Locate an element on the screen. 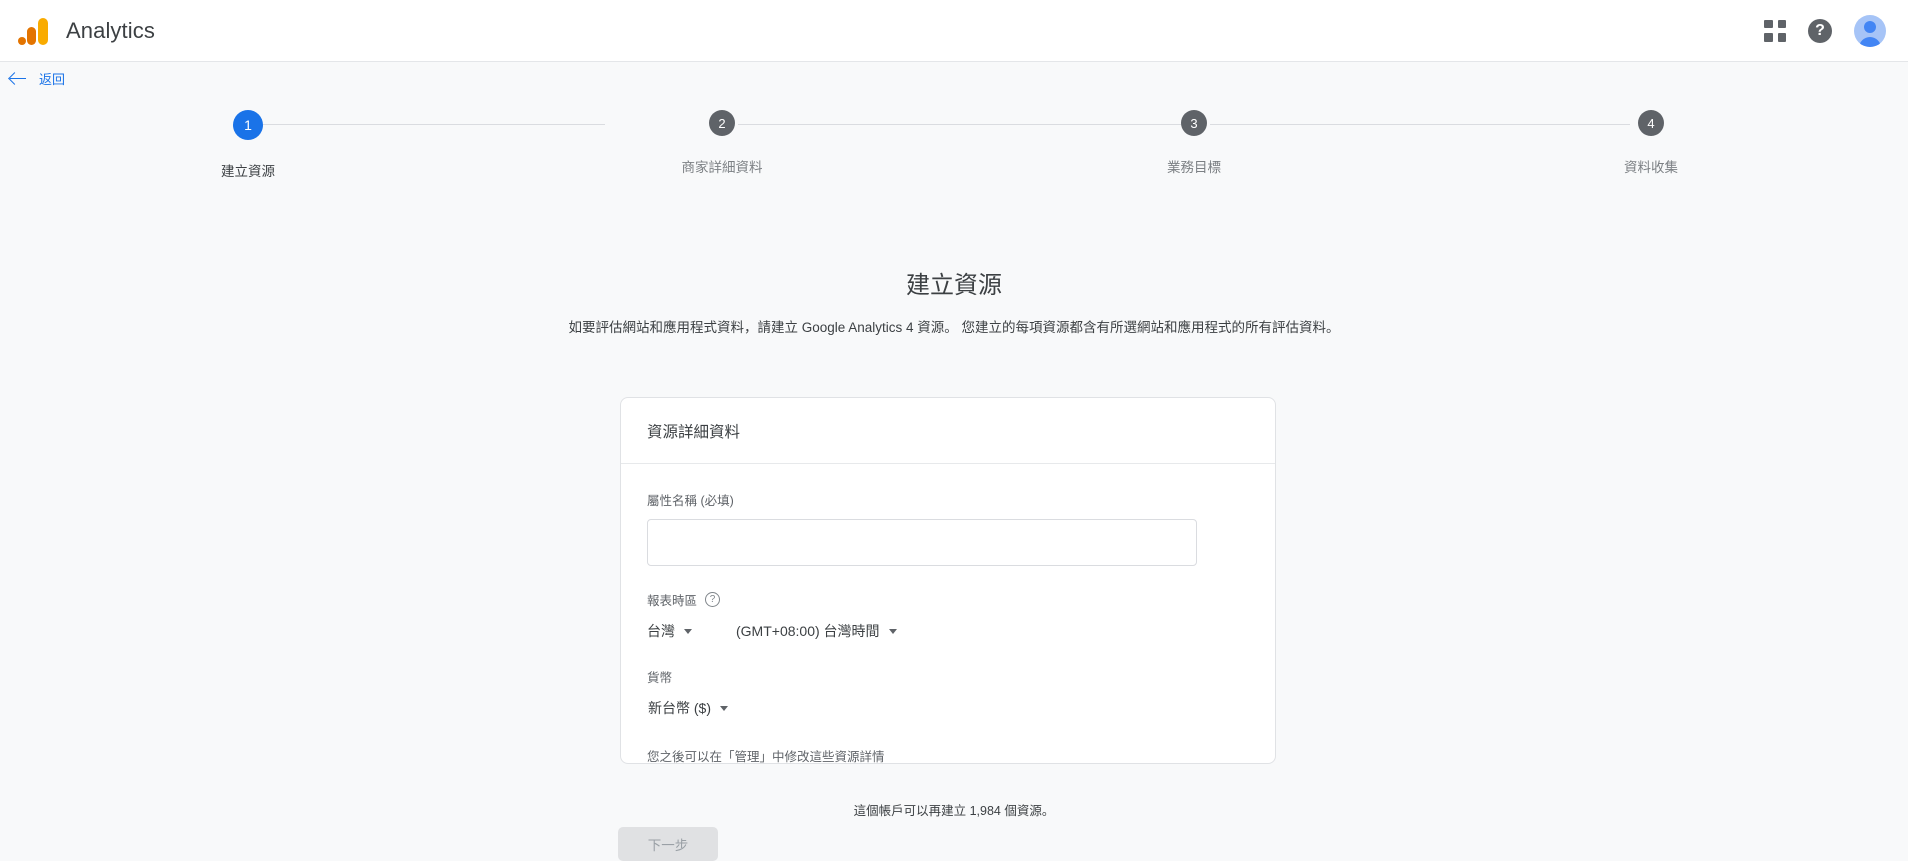  step-label: 資料收集 is located at coordinates (1651, 167).